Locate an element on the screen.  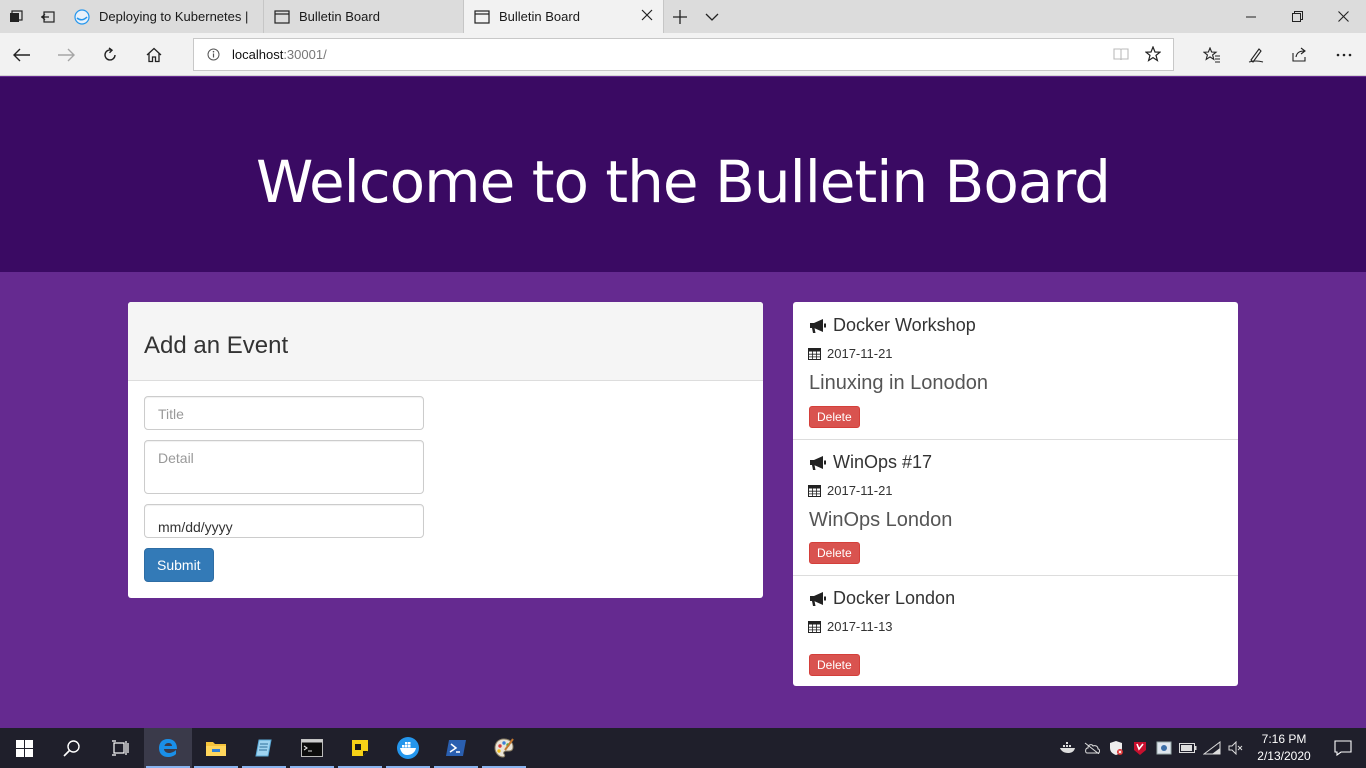
pen-icon is located at coordinates (1256, 54).